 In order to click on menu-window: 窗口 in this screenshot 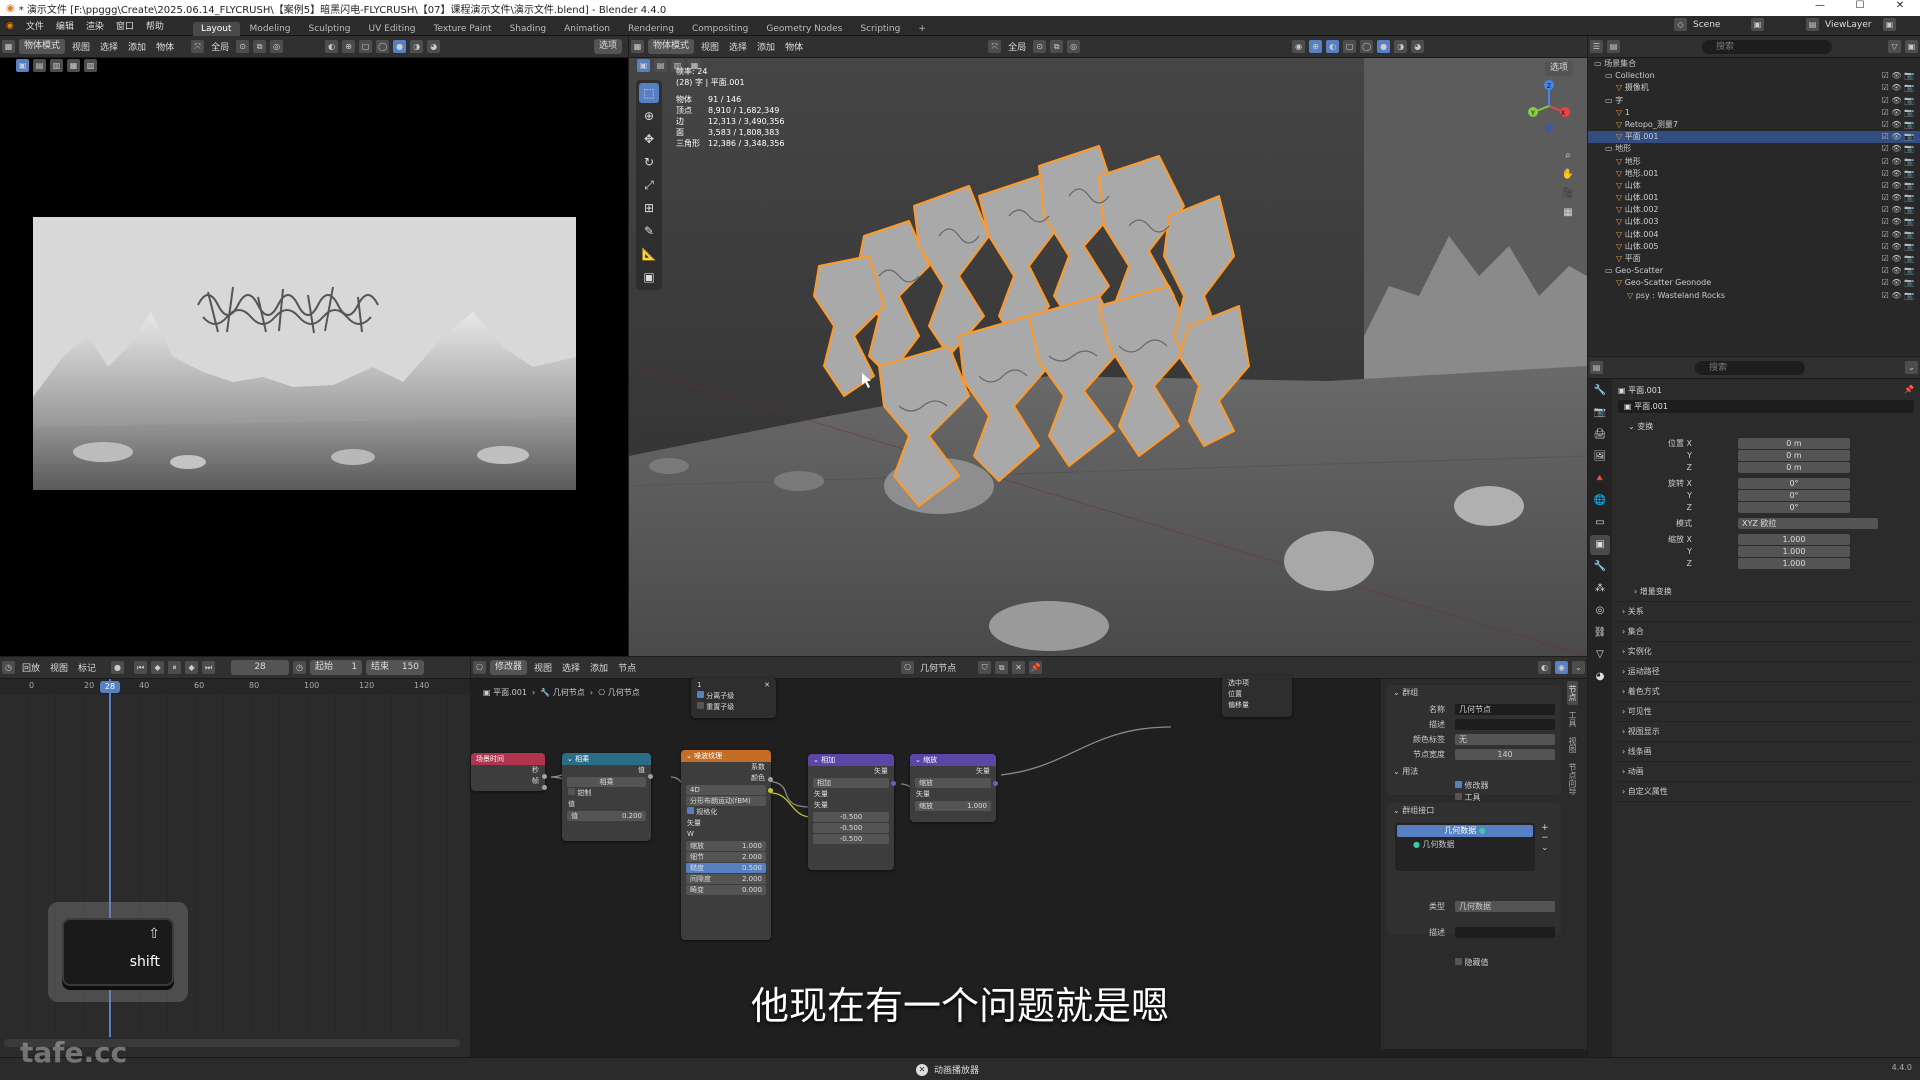, I will do `click(125, 25)`.